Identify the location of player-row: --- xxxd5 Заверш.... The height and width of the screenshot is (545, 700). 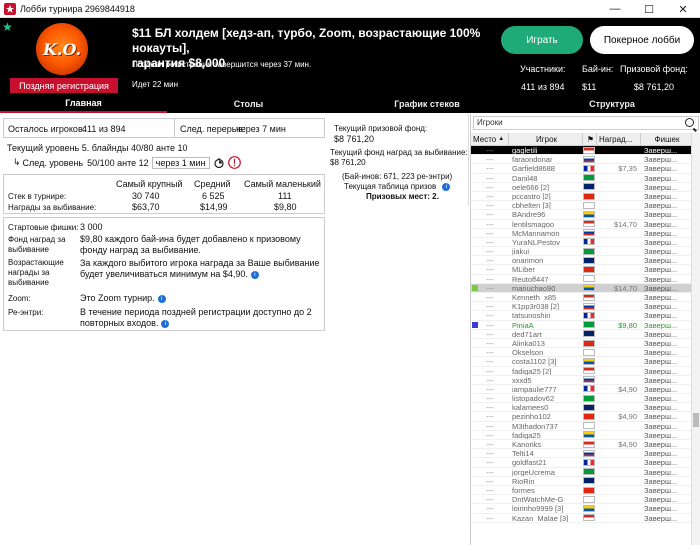
(581, 380).